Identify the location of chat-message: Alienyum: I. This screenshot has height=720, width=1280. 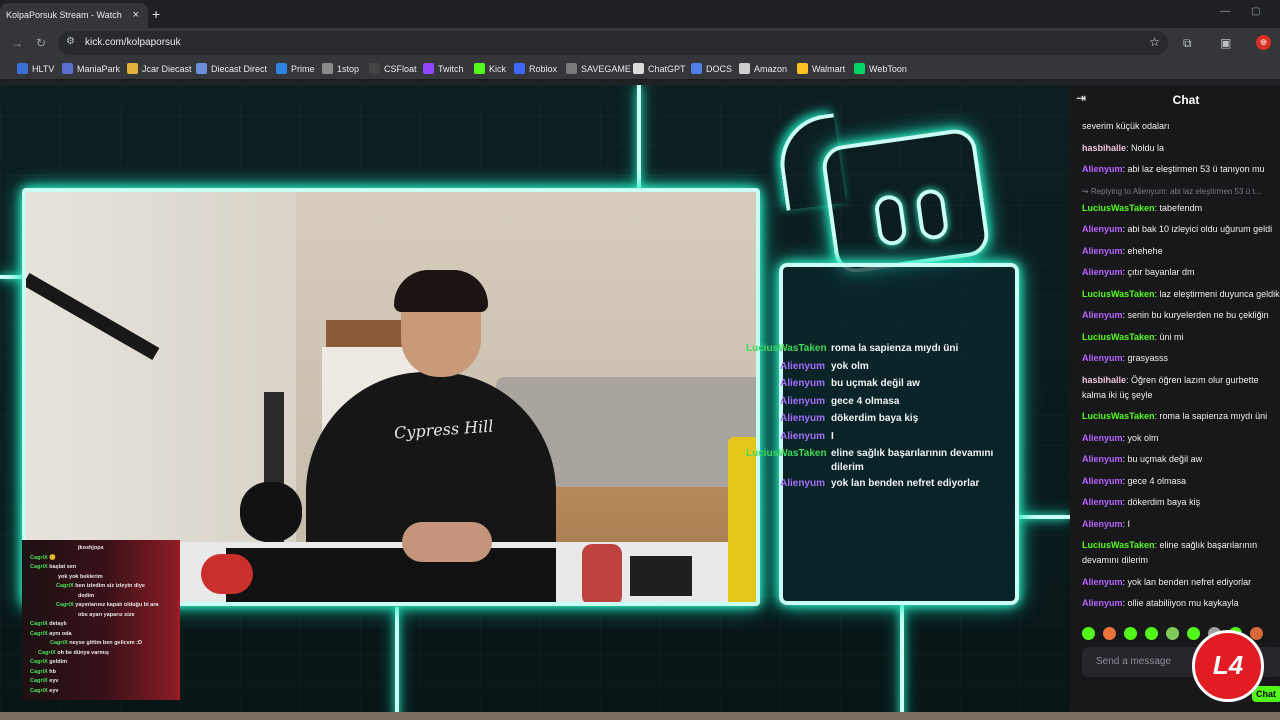
(1181, 524).